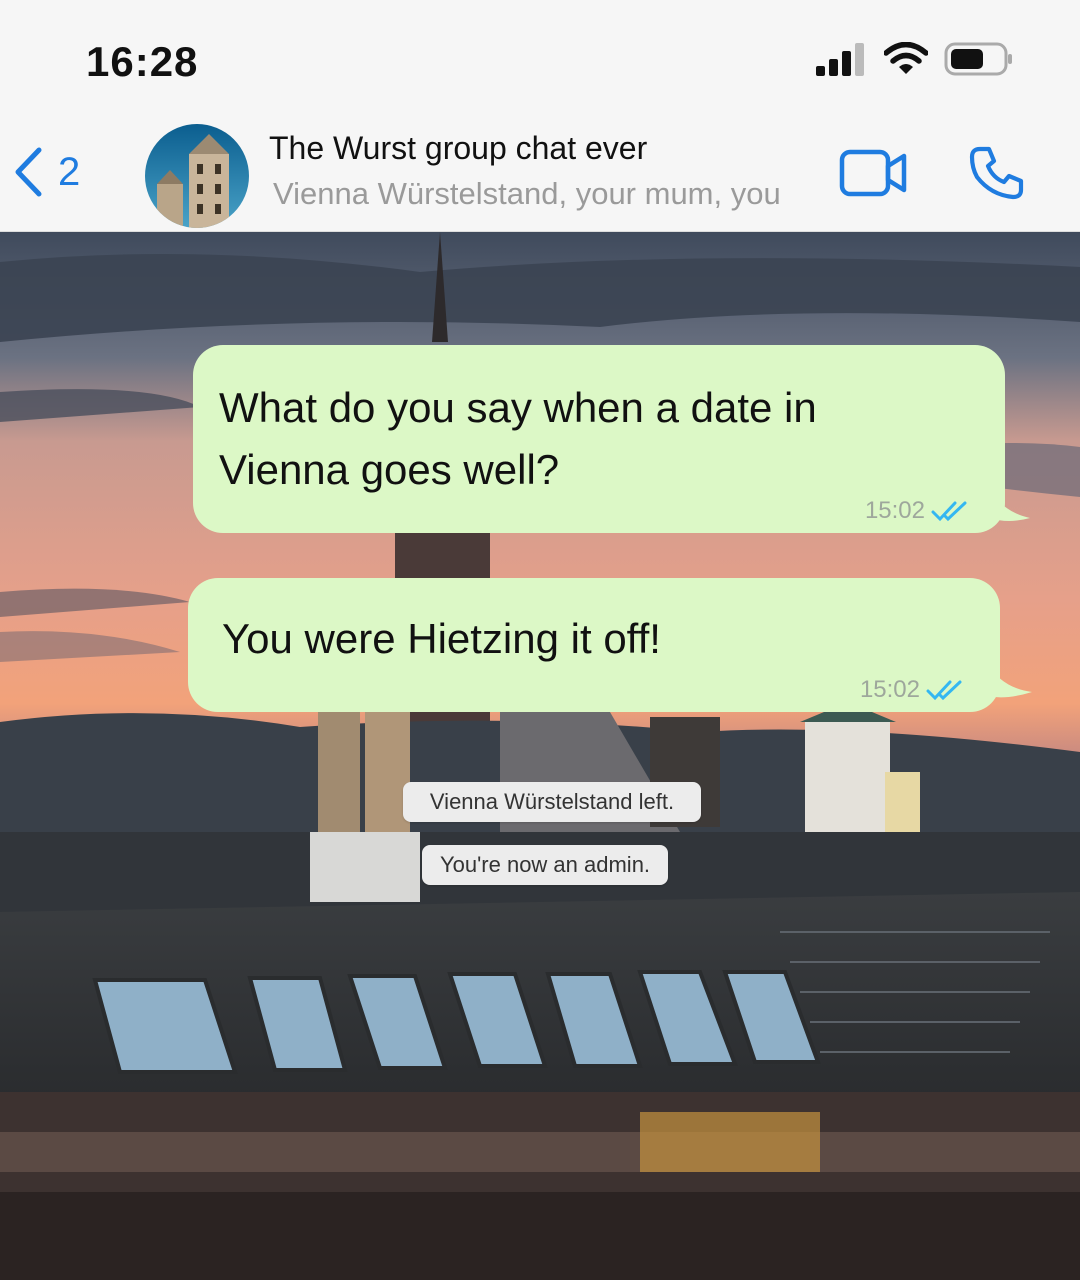 This screenshot has height=1280, width=1080. I want to click on wifi-icon, so click(906, 58).